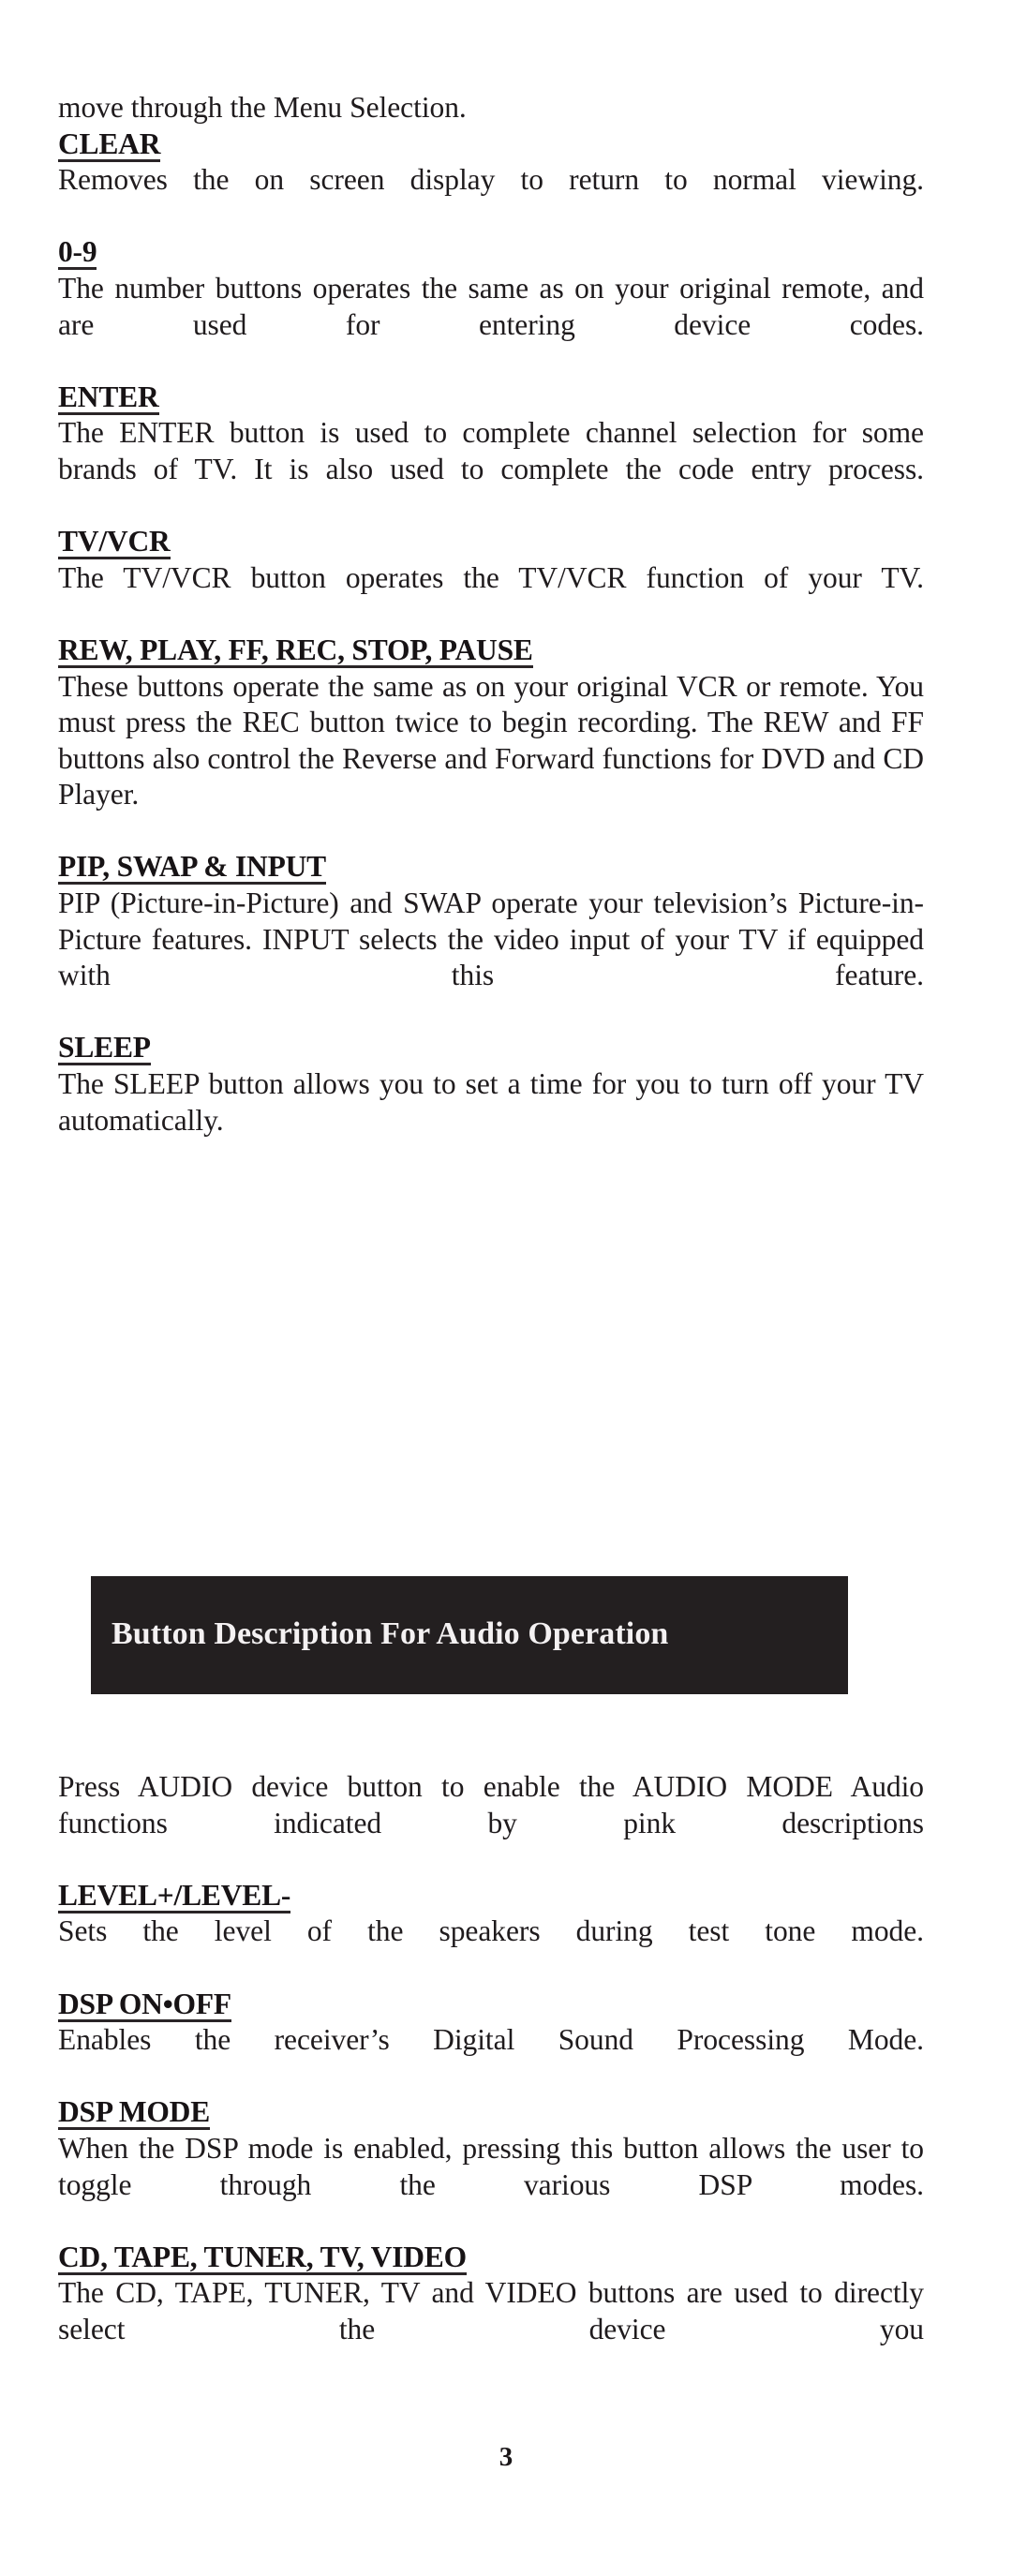 The image size is (1012, 2576). Describe the element at coordinates (506, 2457) in the screenshot. I see `page-number: 3` at that location.